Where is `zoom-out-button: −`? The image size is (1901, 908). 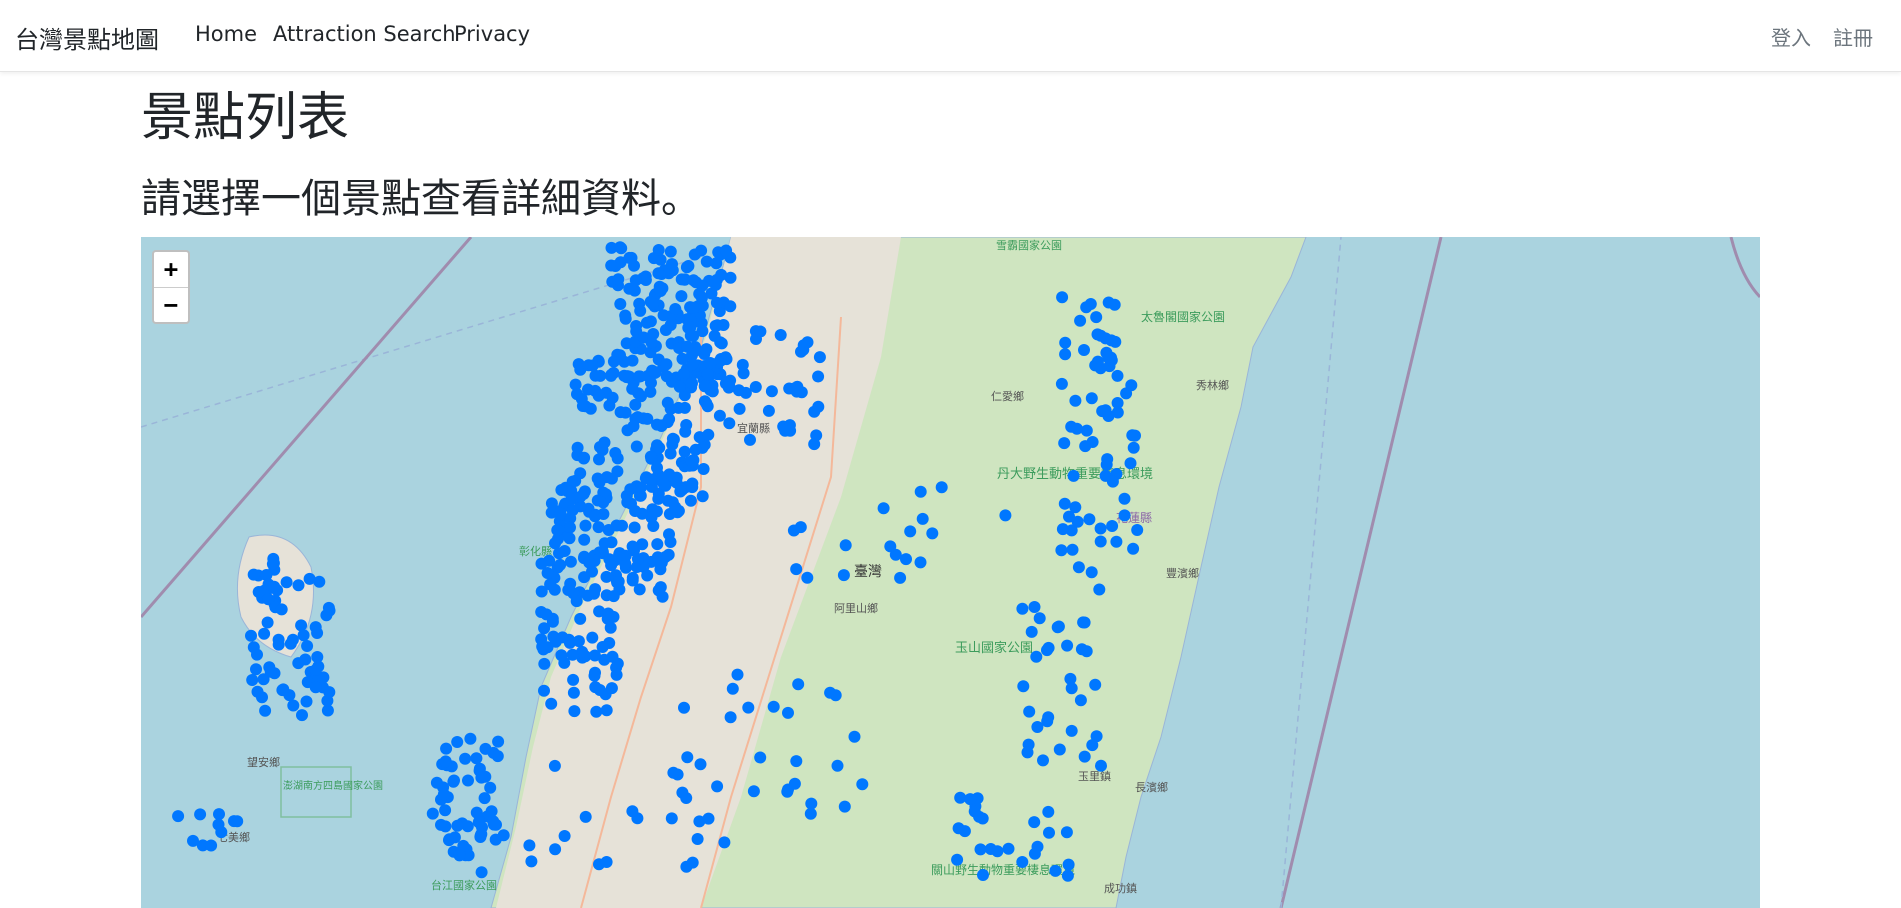 zoom-out-button: − is located at coordinates (171, 305).